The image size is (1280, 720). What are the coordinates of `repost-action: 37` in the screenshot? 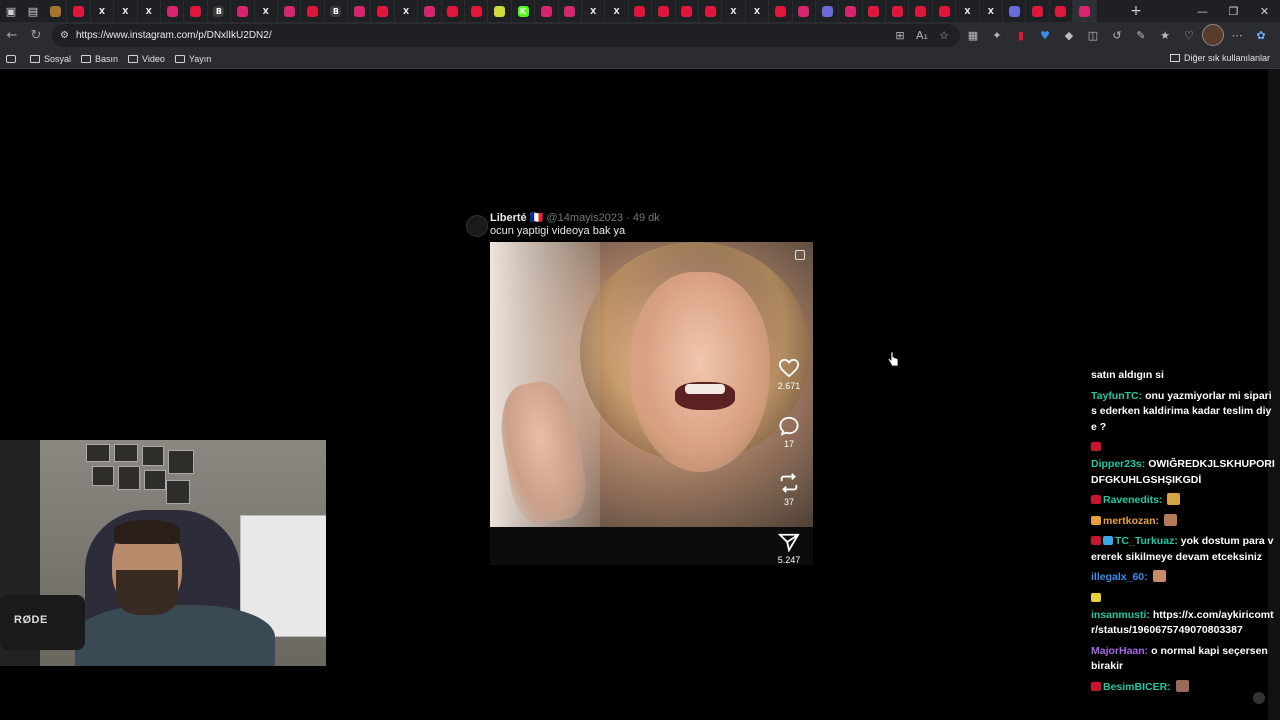 It's located at (789, 489).